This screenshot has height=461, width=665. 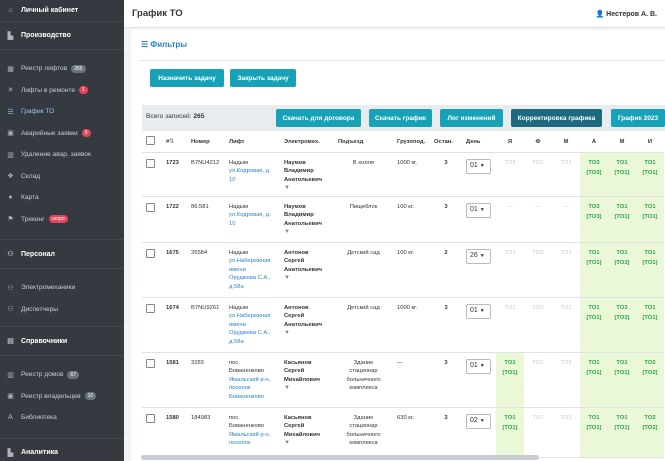 What do you see at coordinates (62, 375) in the screenshot?
I see `sidebar-item-house-registry: ▥ Реестр домов 67` at bounding box center [62, 375].